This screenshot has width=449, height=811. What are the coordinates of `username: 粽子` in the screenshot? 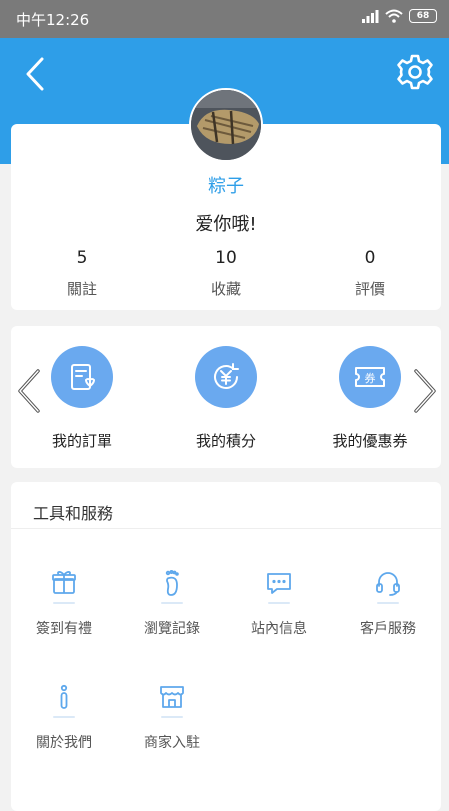 It's located at (226, 185).